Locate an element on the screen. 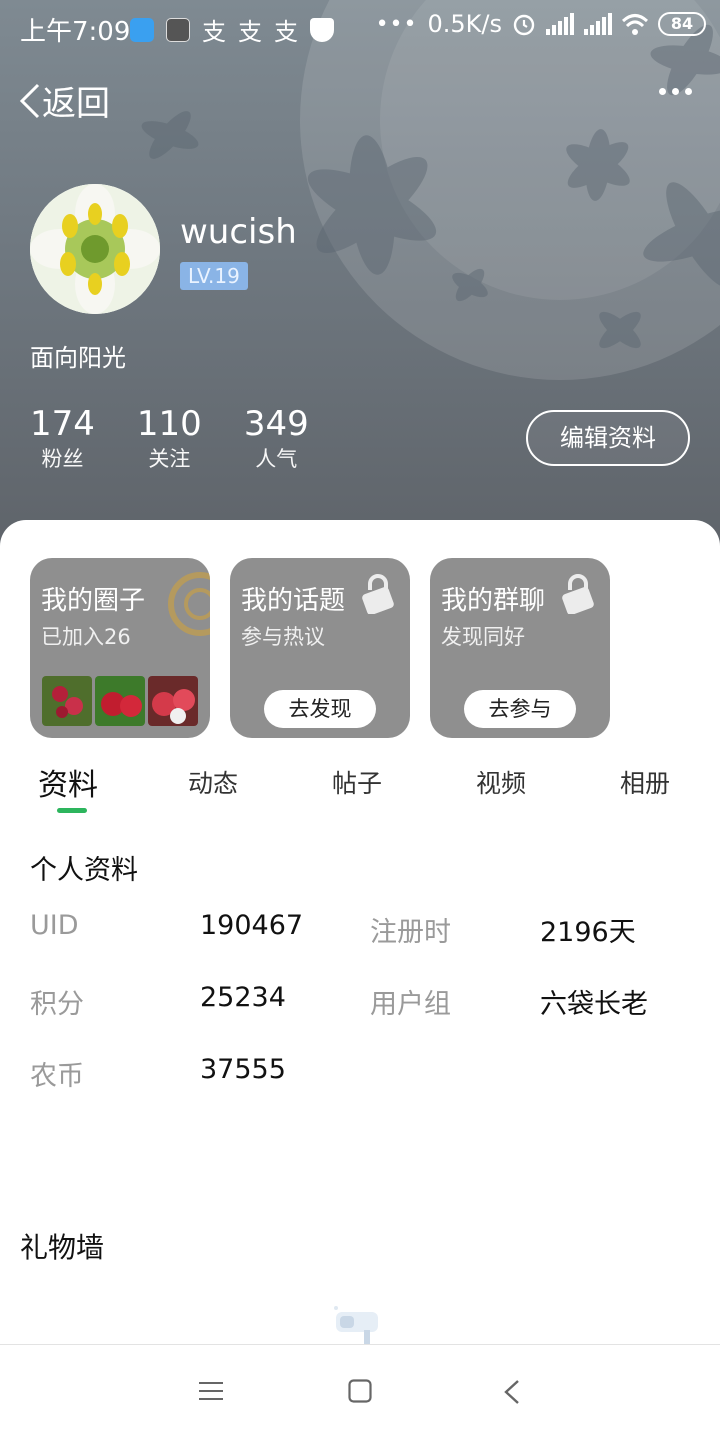 The image size is (720, 1440). battery-indicator: 84 is located at coordinates (682, 24).